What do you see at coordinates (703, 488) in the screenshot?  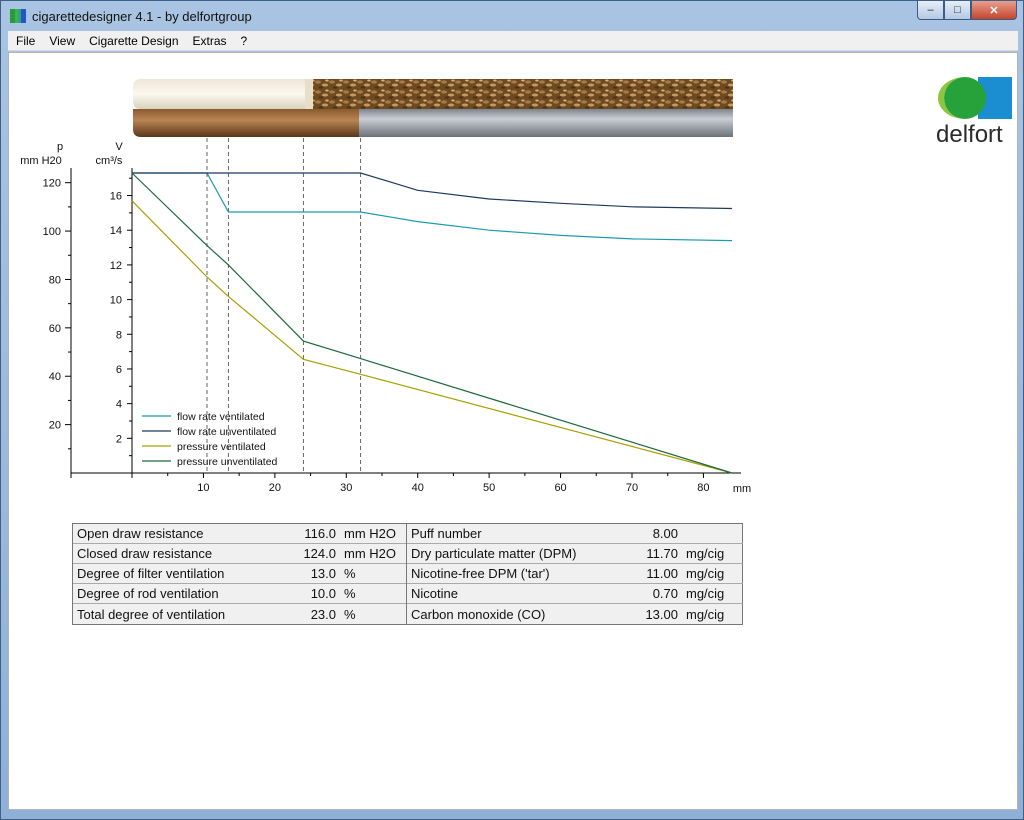 I see `x-tick-label: 80` at bounding box center [703, 488].